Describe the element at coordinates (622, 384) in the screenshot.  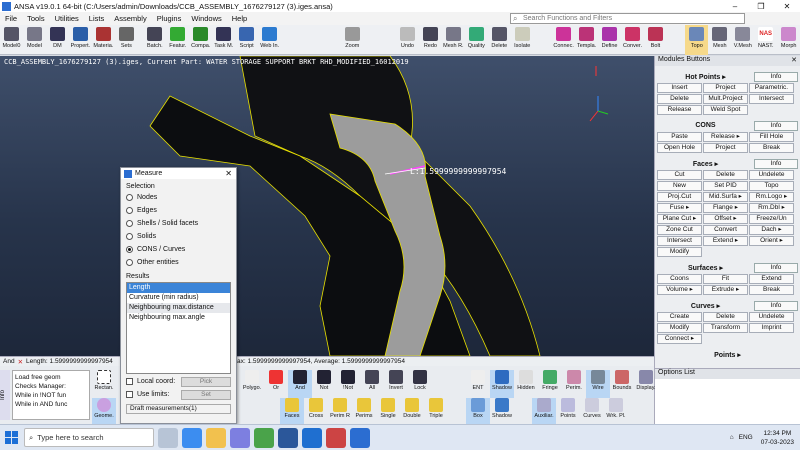
I see `bounds-view-button: Bounds` at that location.